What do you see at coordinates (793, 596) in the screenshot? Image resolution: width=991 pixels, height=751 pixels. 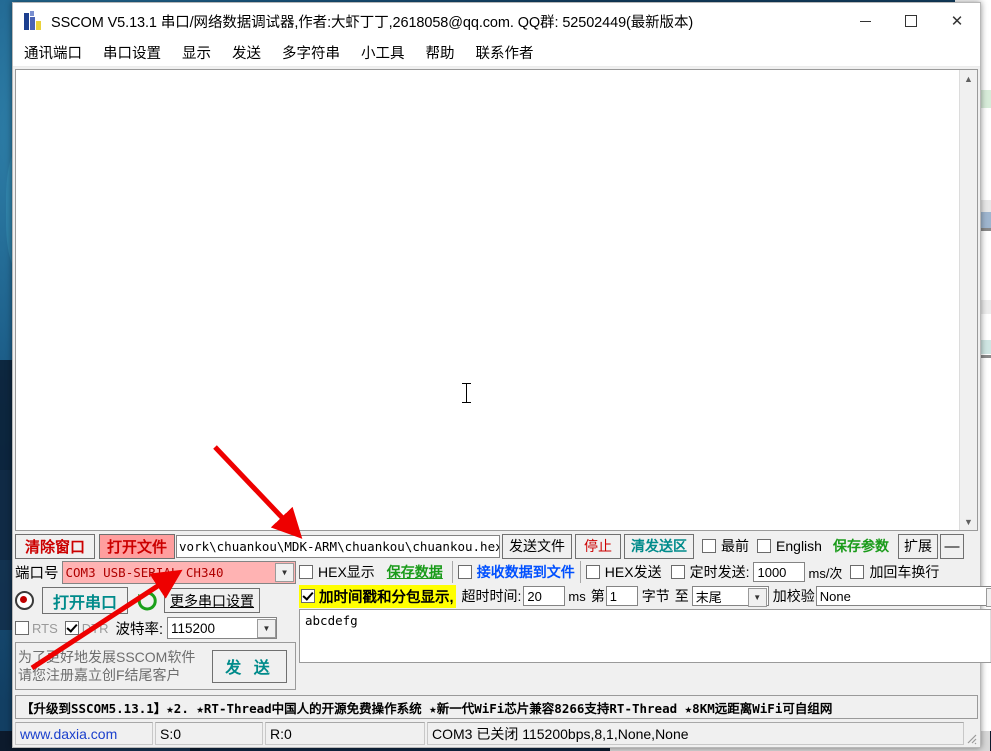 I see `checksum-label: 加校验` at bounding box center [793, 596].